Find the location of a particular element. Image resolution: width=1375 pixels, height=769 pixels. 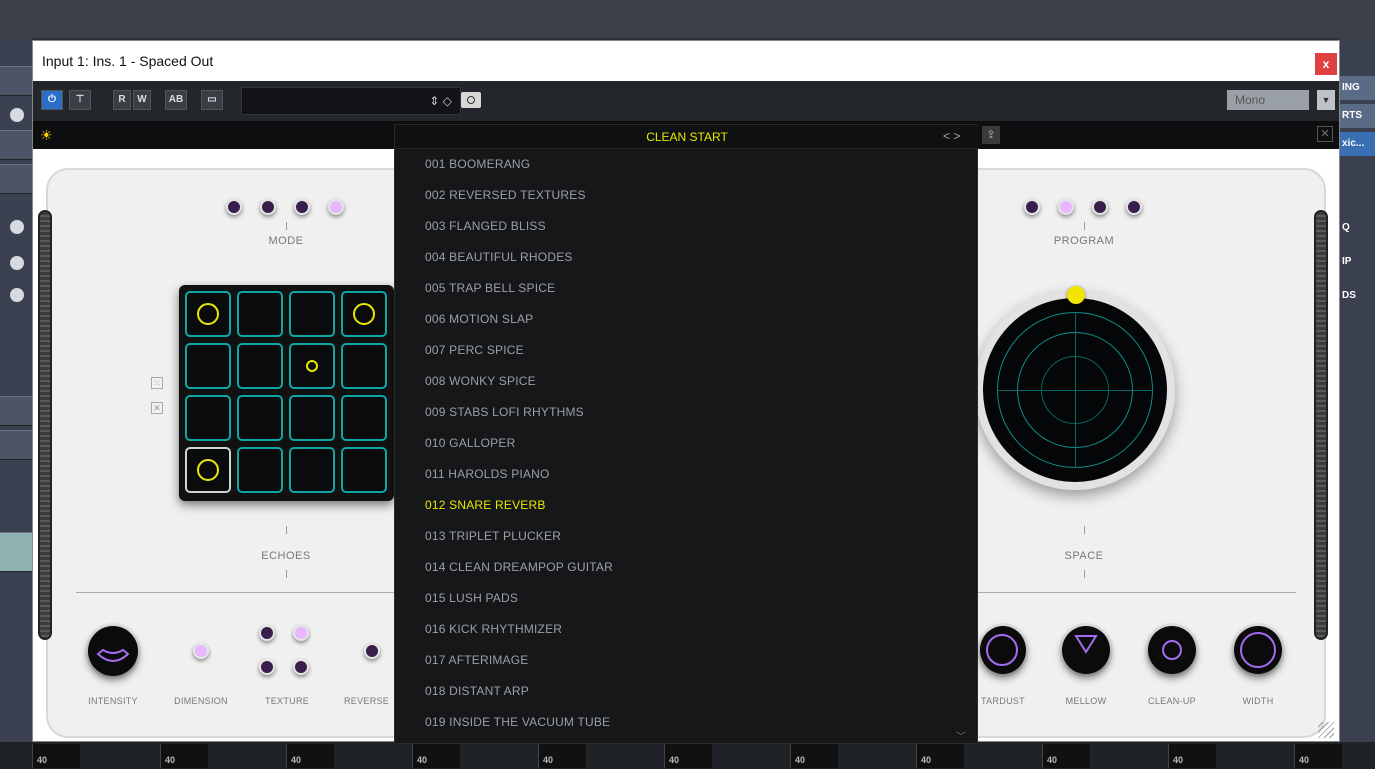

current-preset: CLEAN START is located at coordinates (687, 137).